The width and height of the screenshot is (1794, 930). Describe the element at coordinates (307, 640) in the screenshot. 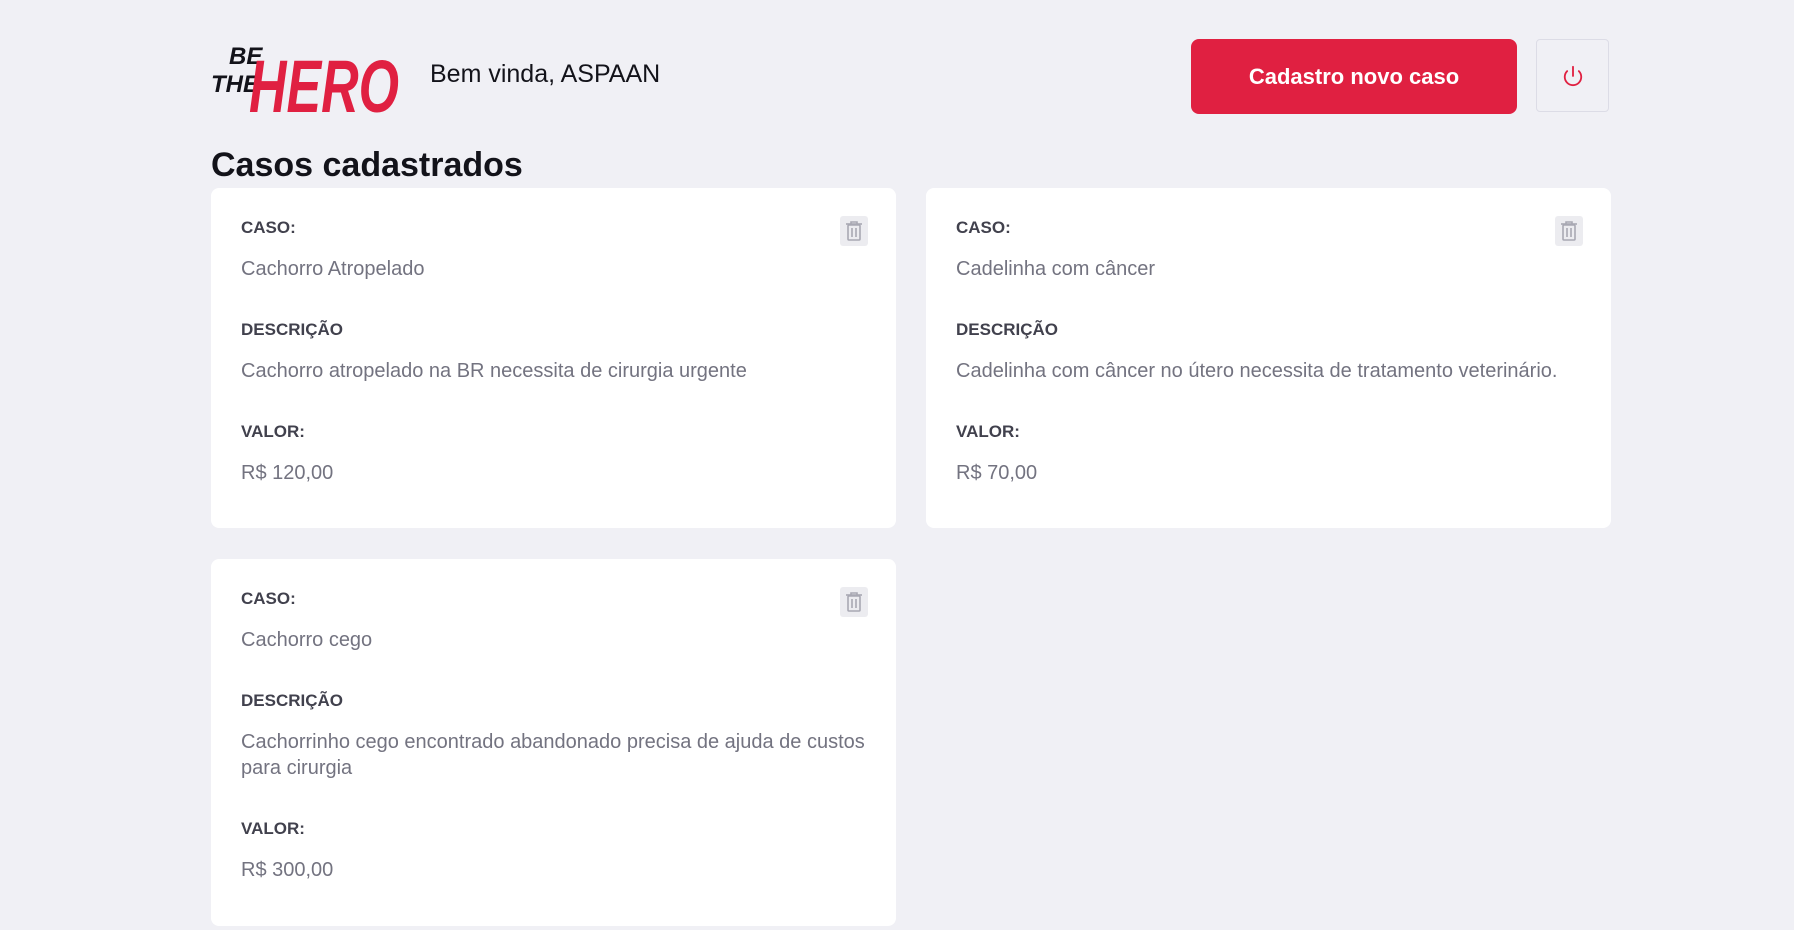

I see `case-title: Cachorro cego` at that location.